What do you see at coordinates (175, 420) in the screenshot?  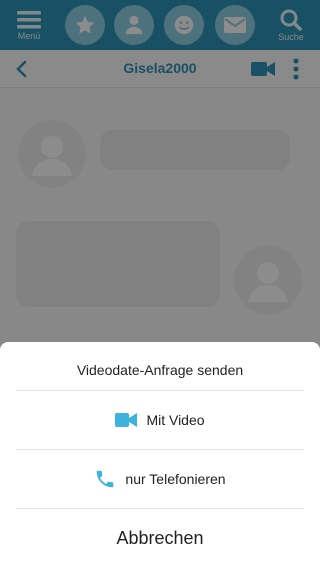 I see `option-with-video-label: Mit Video` at bounding box center [175, 420].